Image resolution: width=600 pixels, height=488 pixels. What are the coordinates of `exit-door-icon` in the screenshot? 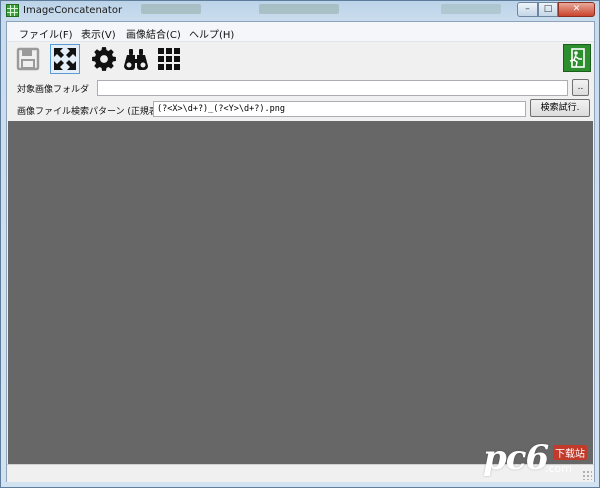 It's located at (577, 58).